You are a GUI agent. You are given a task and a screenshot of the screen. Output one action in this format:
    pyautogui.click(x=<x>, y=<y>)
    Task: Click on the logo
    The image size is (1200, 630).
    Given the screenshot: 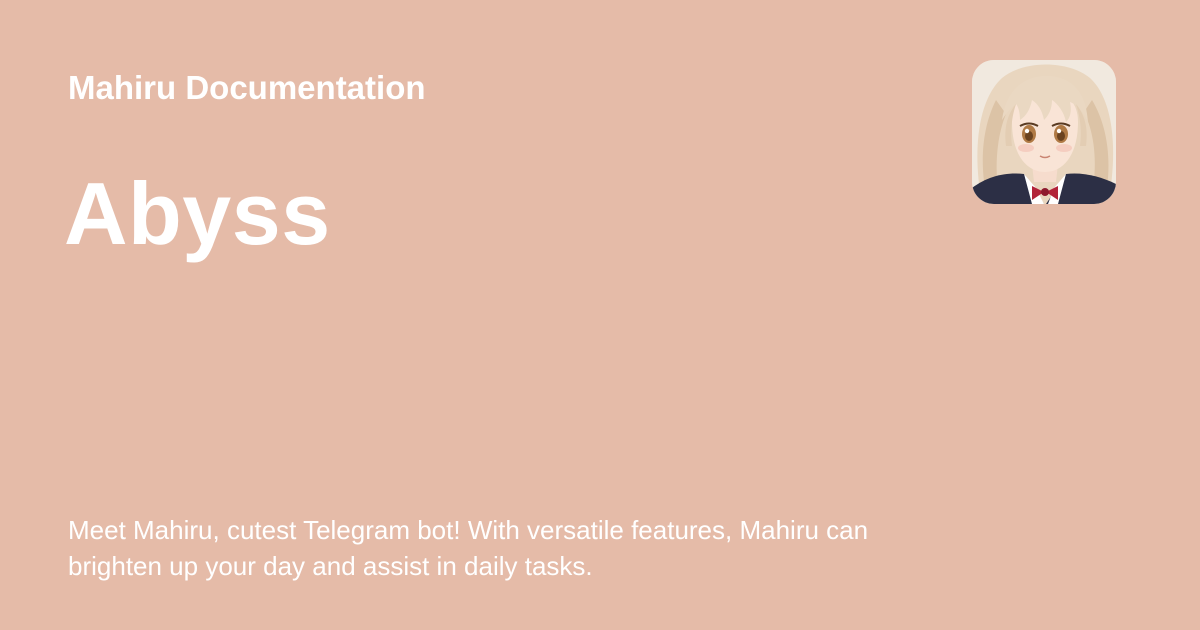 What is the action you would take?
    pyautogui.click(x=1044, y=132)
    